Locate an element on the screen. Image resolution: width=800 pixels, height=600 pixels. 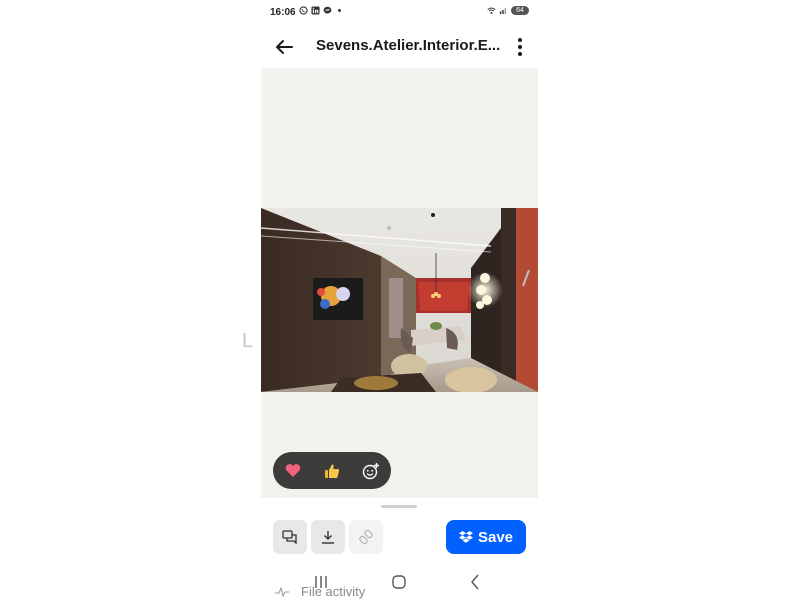
whatsapp-icon is located at coordinates (303, 10).